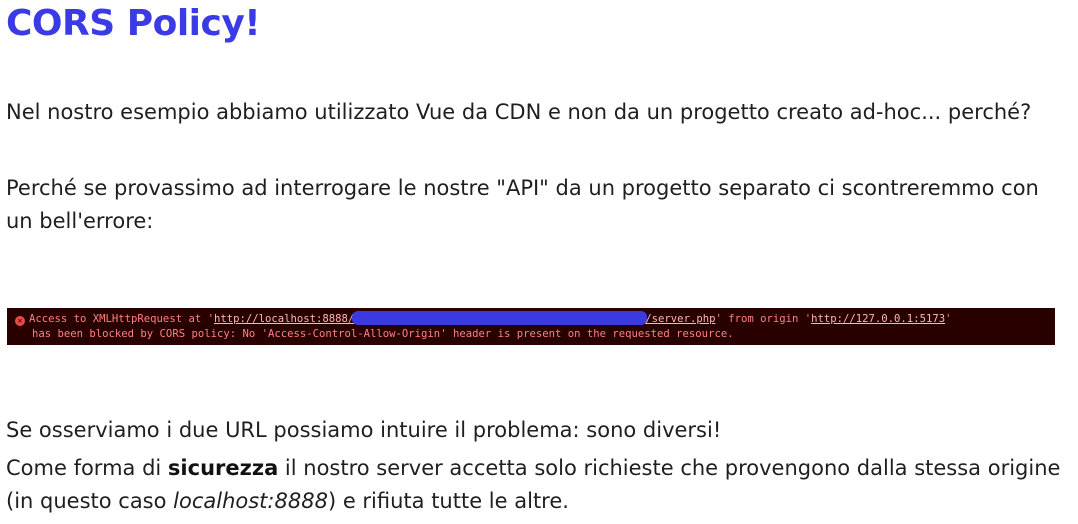  Describe the element at coordinates (763, 319) in the screenshot. I see `console-middle: ' from origin '` at that location.